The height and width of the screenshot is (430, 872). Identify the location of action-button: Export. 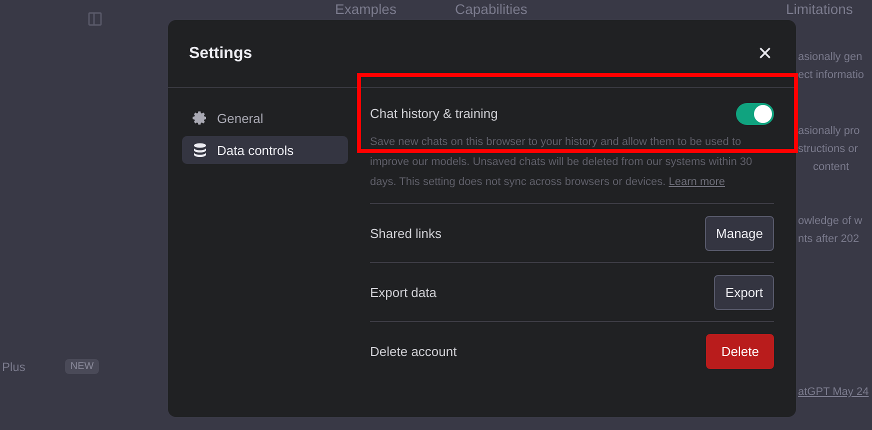
(744, 292).